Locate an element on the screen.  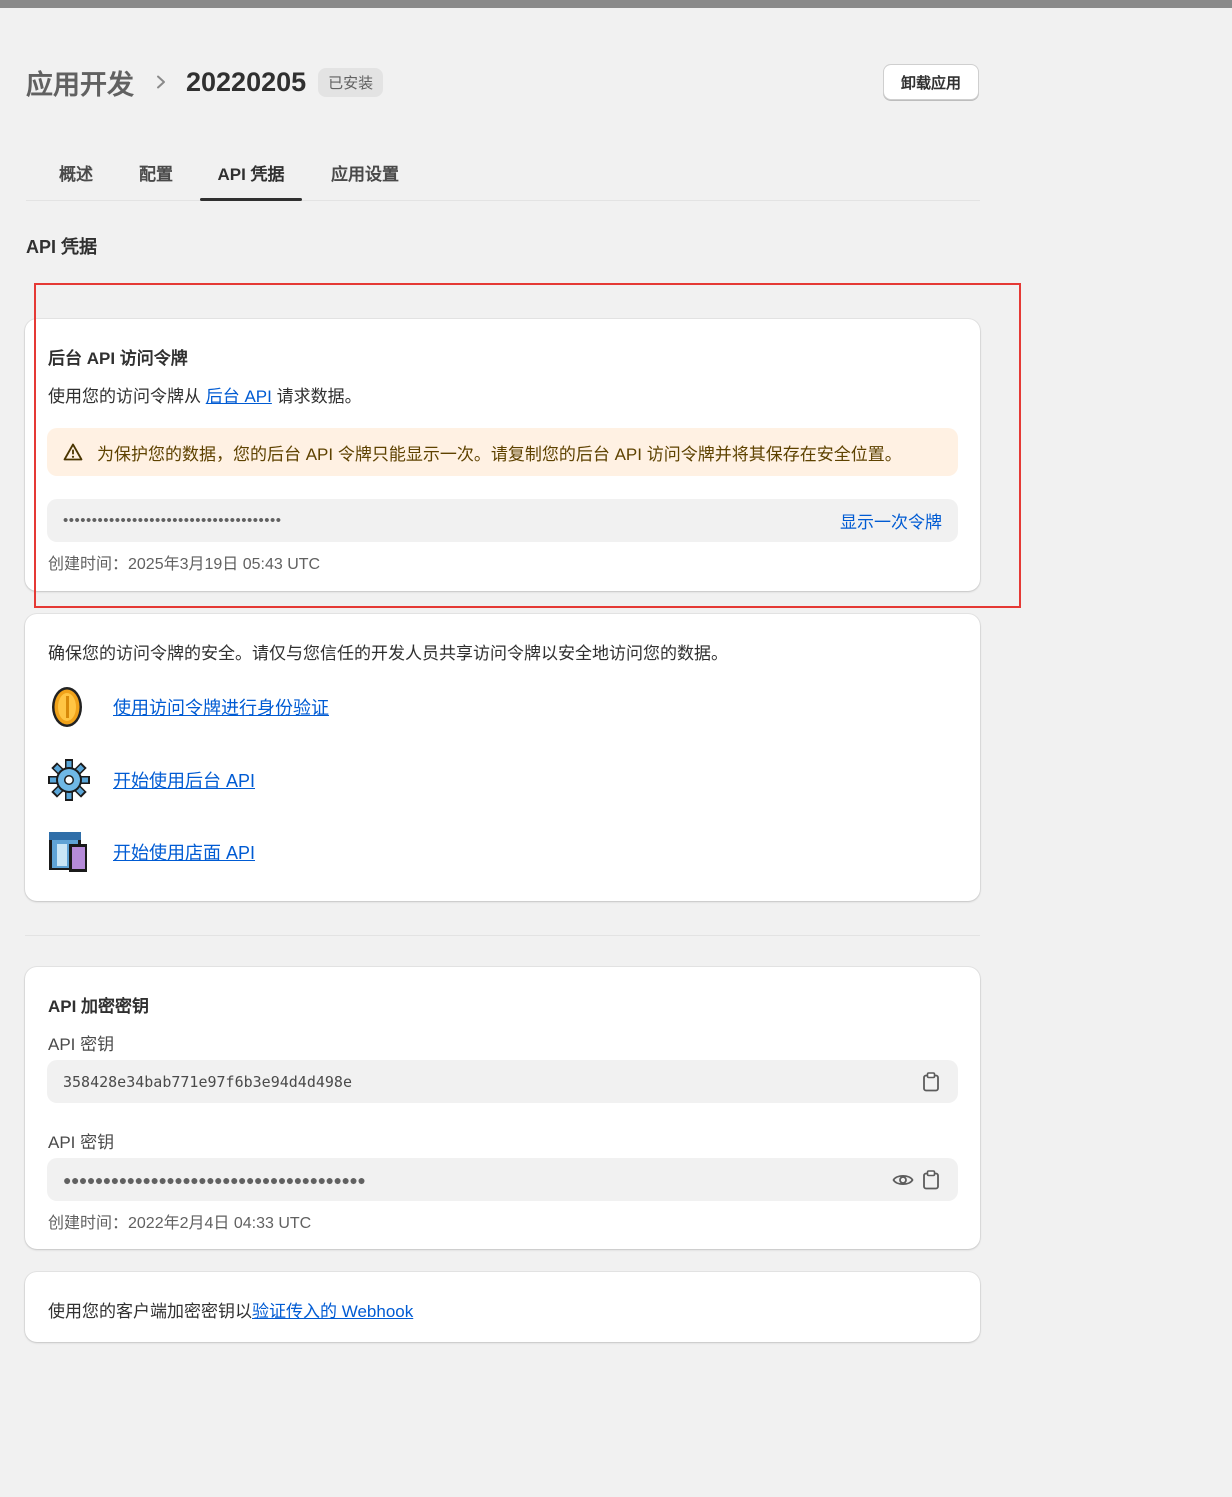
tab-bar: 概述 配置 API 凭据 应用设置 is located at coordinates (503, 173).